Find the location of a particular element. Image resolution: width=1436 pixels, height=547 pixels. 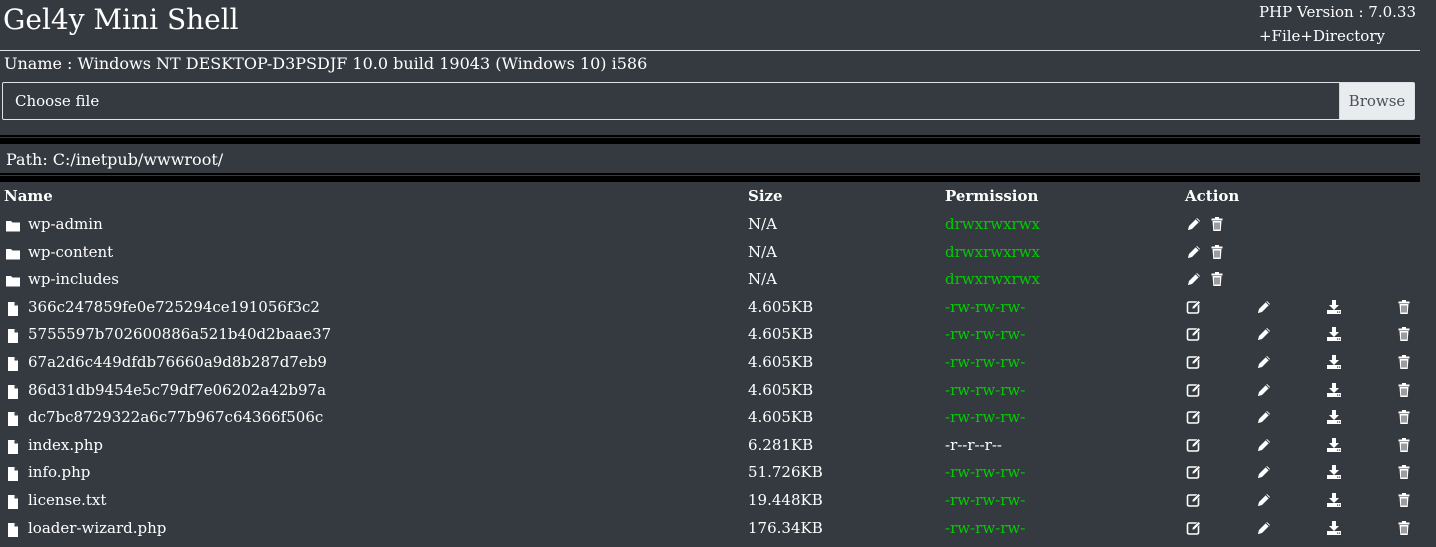

header-action: Action is located at coordinates (1212, 196).